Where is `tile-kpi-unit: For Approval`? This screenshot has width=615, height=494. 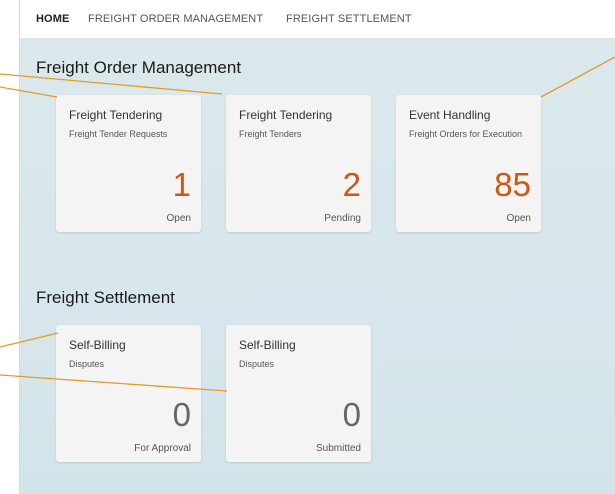
tile-kpi-unit: For Approval is located at coordinates (162, 448).